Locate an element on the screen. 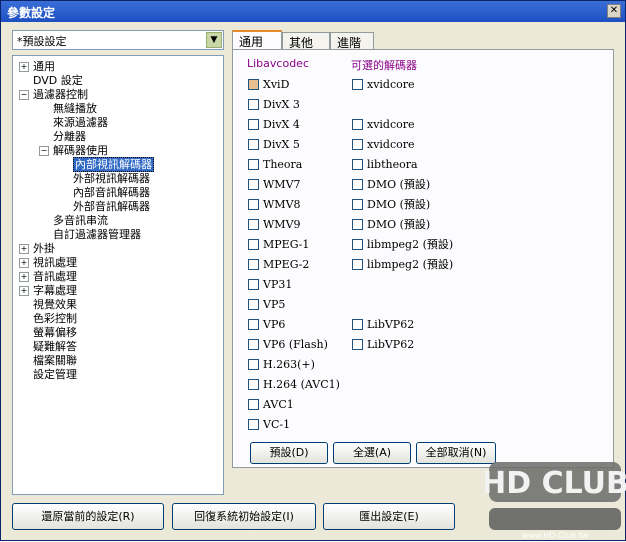 The height and width of the screenshot is (542, 626). libavcodec-option: VC-1 is located at coordinates (269, 425).